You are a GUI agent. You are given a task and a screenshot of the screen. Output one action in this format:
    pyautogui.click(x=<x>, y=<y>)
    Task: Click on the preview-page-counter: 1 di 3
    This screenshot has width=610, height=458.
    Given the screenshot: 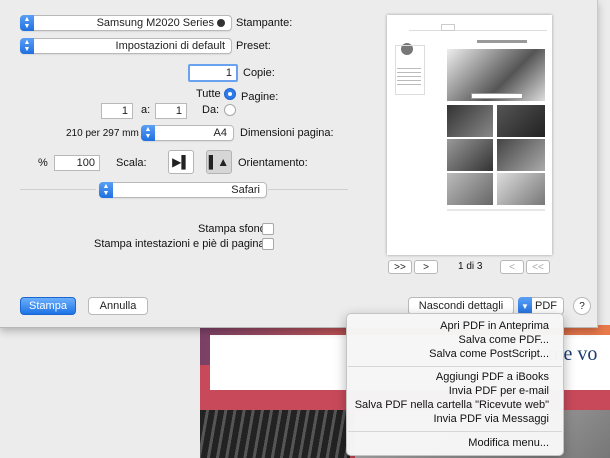 What is the action you would take?
    pyautogui.click(x=470, y=266)
    